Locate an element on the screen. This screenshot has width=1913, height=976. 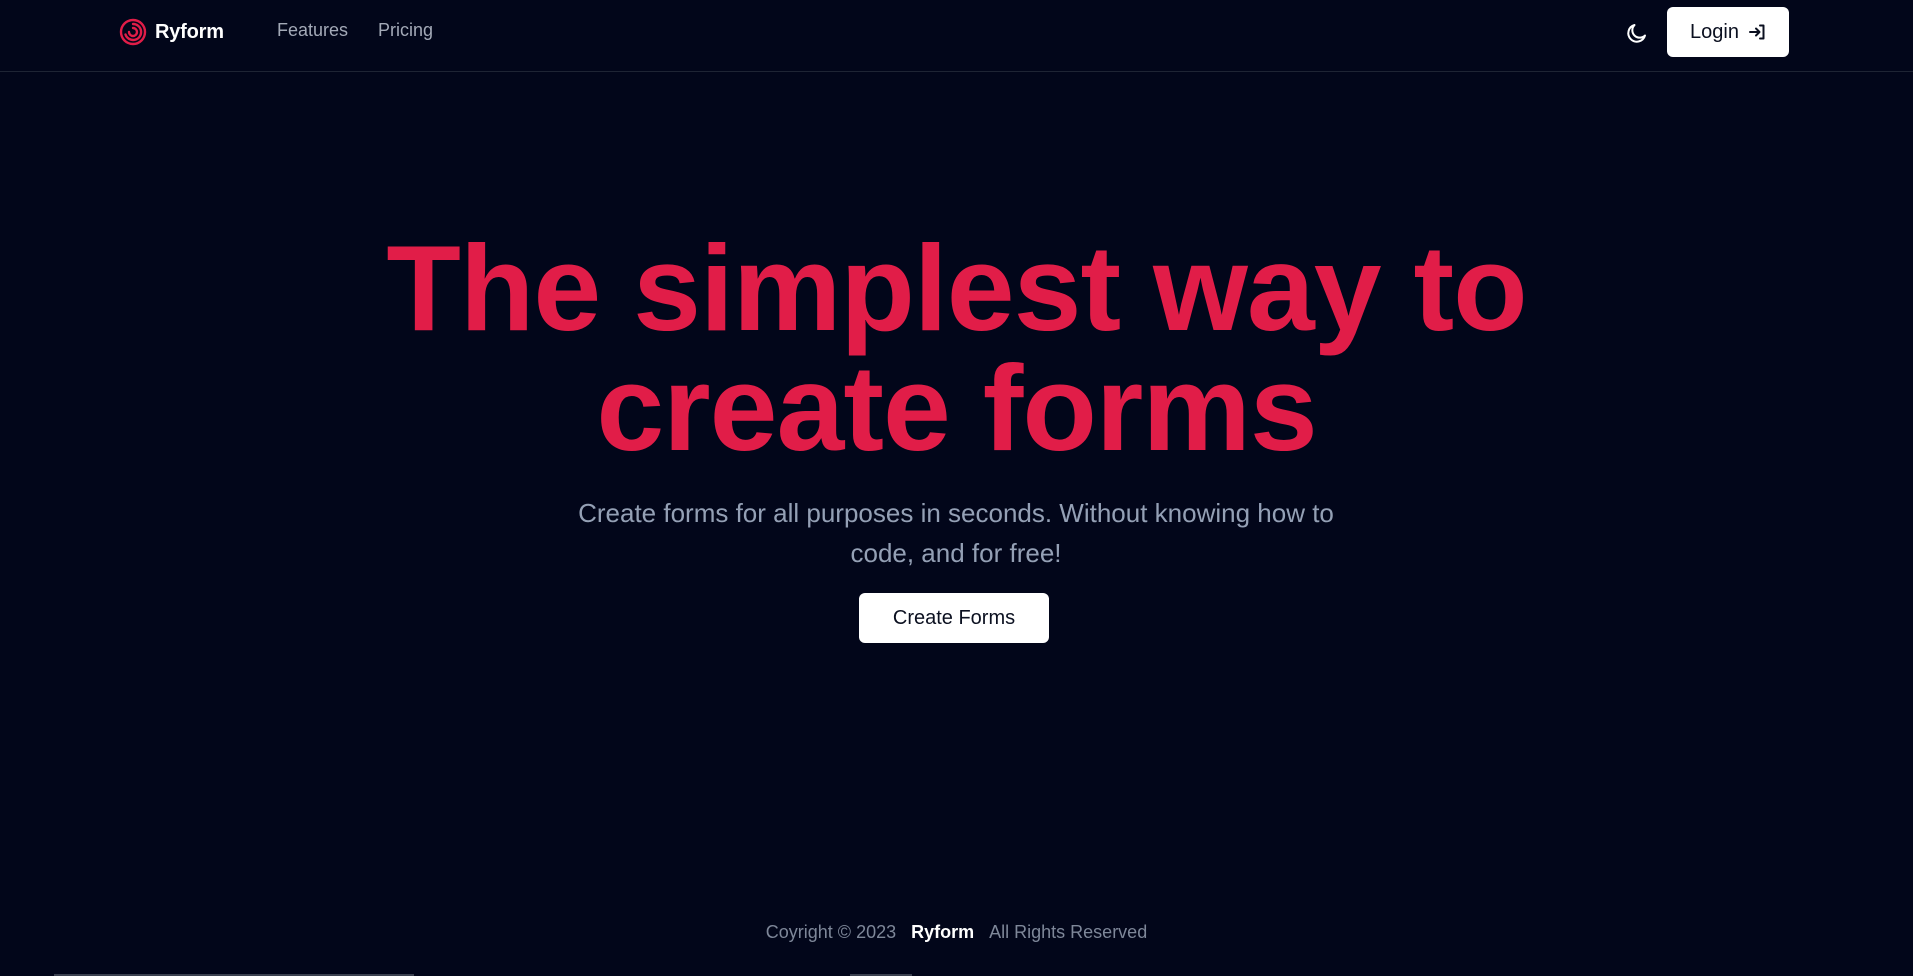
theme-toggle-button is located at coordinates (1637, 33).